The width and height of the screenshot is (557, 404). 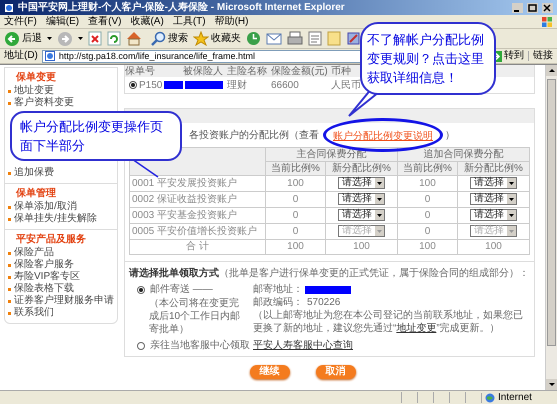 I want to click on search-button: 搜索, so click(x=169, y=38).